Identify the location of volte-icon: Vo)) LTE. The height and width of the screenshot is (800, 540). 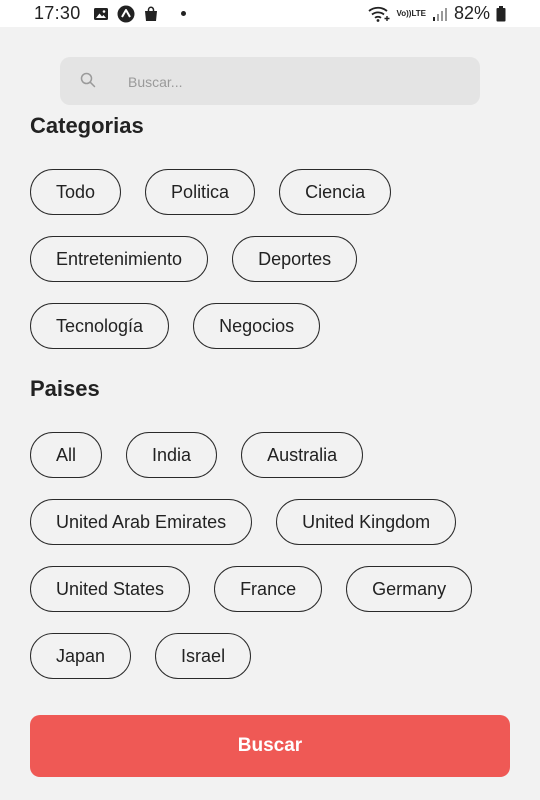
(411, 13).